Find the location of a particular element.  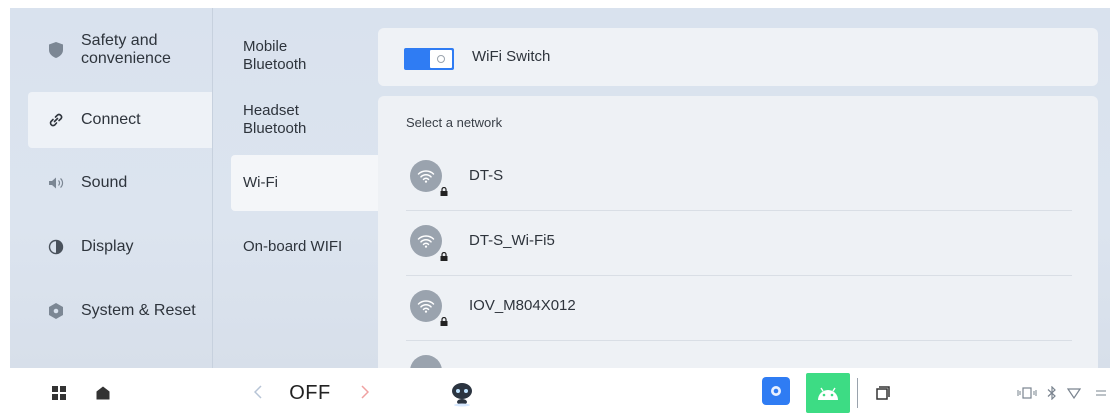

subnav-item-label: On-board WIFI is located at coordinates (293, 246).